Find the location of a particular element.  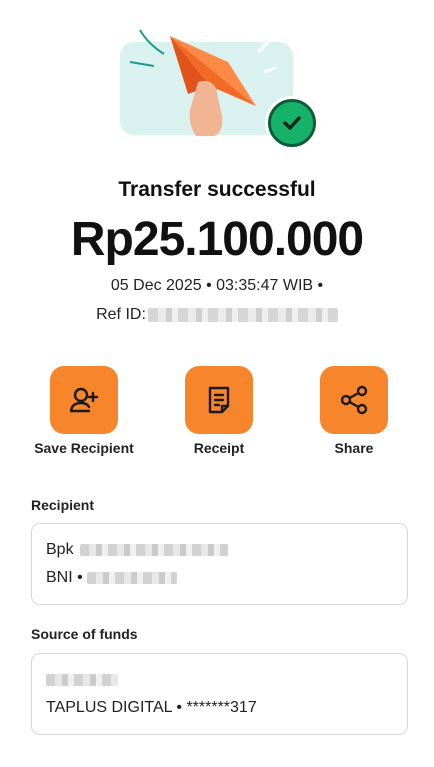

source-account: TAPLUS DIGITAL • *******317 is located at coordinates (151, 707).